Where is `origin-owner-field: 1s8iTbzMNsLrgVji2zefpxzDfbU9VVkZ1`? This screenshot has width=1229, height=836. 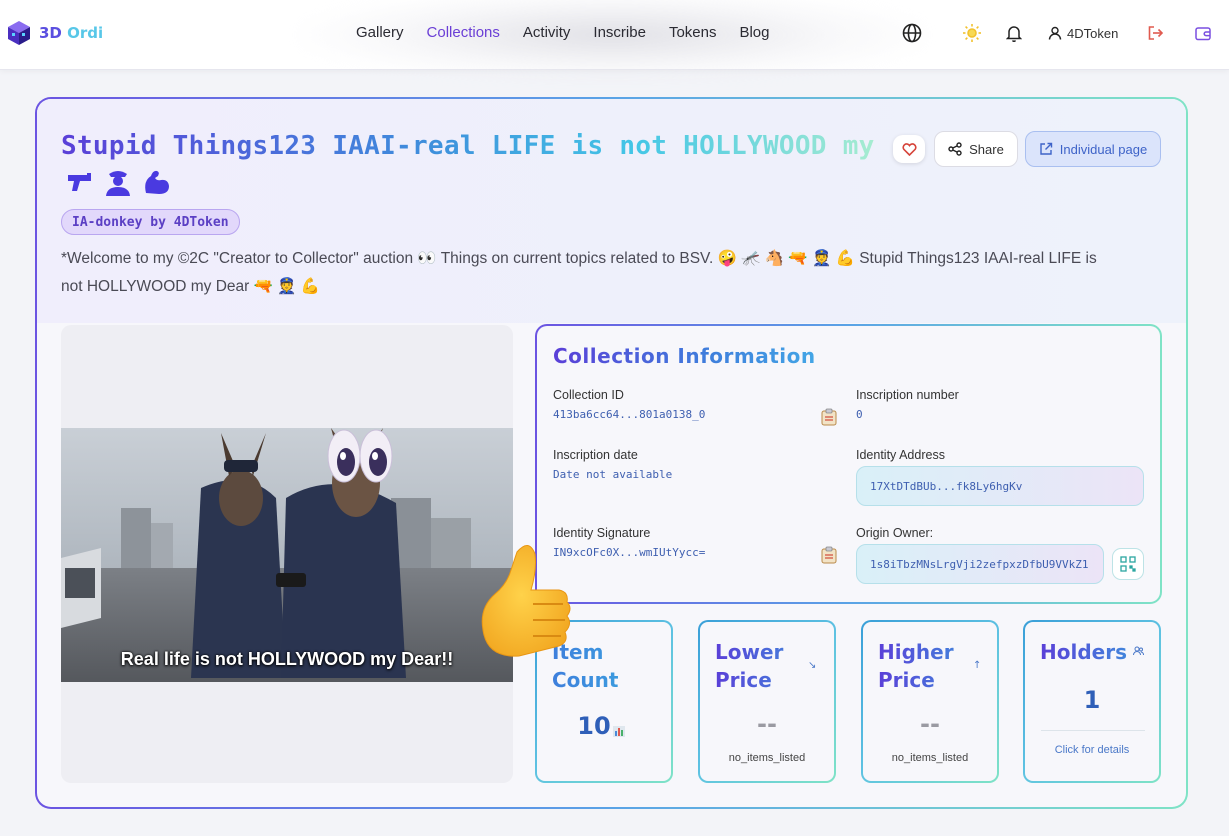
origin-owner-field: 1s8iTbzMNsLrgVji2zefpxzDfbU9VVkZ1 is located at coordinates (980, 564).